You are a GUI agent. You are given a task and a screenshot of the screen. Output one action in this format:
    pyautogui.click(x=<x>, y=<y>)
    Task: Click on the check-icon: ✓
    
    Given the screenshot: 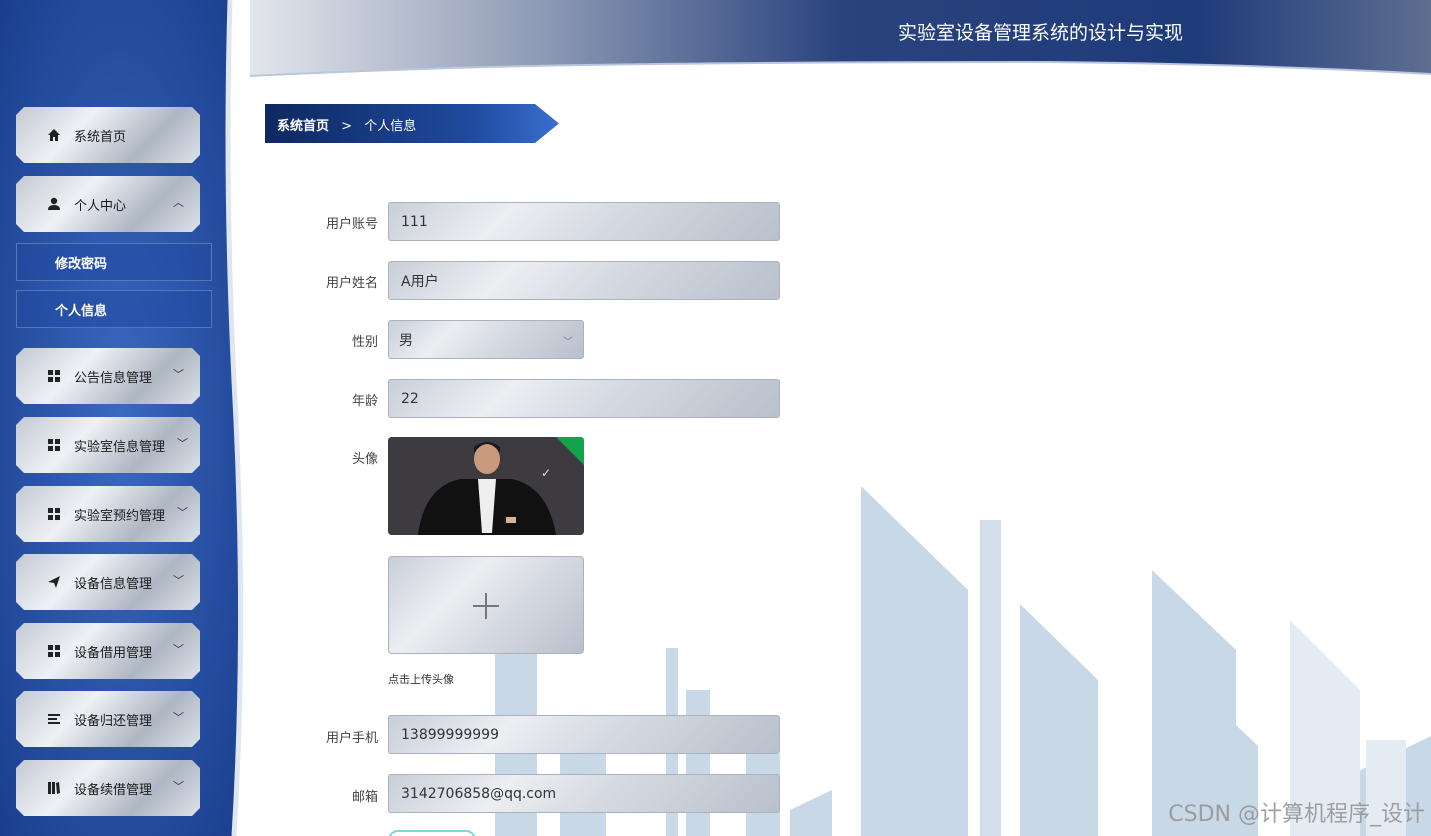 What is the action you would take?
    pyautogui.click(x=545, y=473)
    